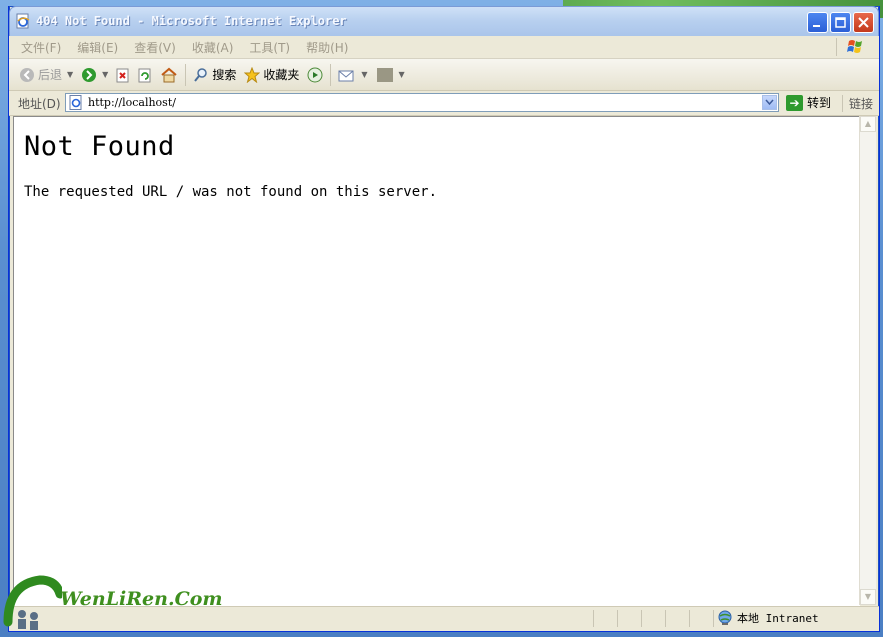 This screenshot has height=637, width=883. What do you see at coordinates (857, 103) in the screenshot?
I see `links-button: 链接` at bounding box center [857, 103].